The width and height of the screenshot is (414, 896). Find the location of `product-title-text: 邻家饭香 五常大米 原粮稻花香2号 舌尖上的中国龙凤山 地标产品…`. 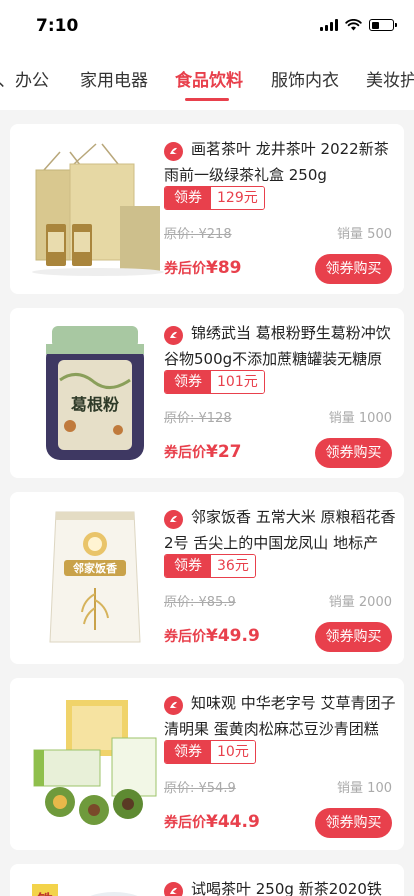

product-title-text: 邻家饭香 五常大米 原粮稻花香2号 舌尖上的中国龙凤山 地标产品… is located at coordinates (280, 530).